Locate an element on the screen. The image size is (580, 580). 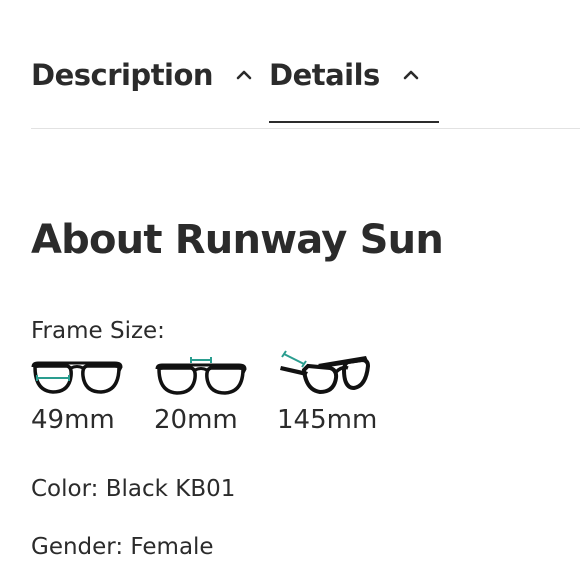
tab-divider is located at coordinates (305, 128).